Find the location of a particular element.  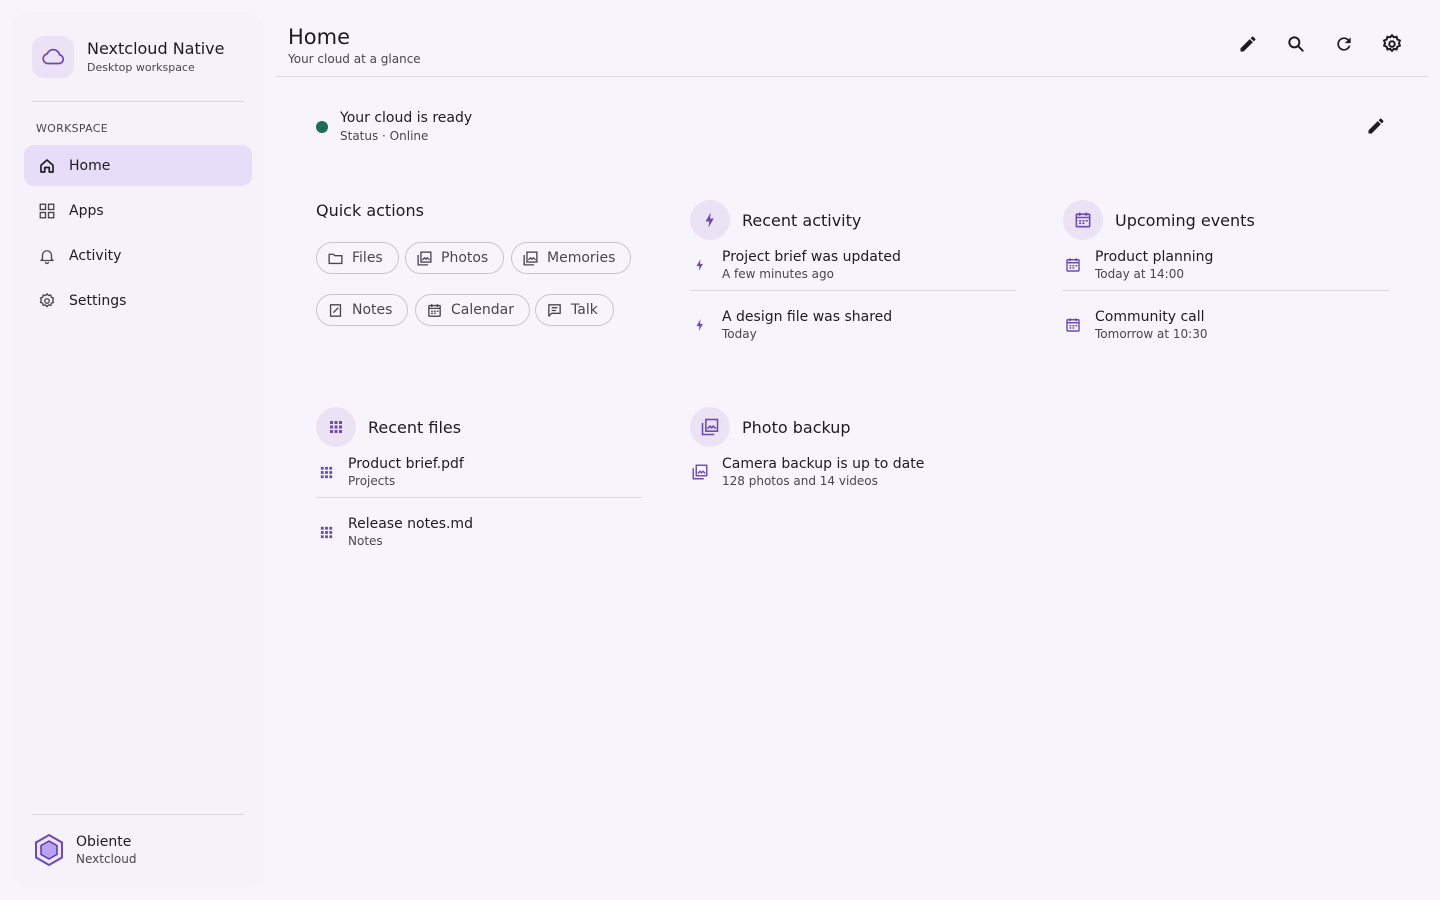

chip-label: Memories is located at coordinates (581, 258).